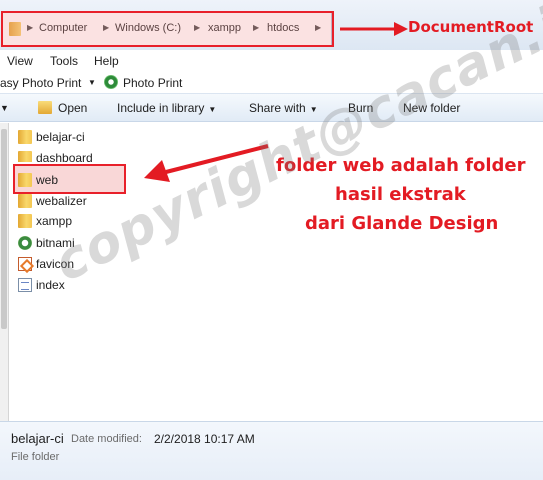 This screenshot has width=543, height=480. I want to click on file-name: xampp, so click(54, 221).